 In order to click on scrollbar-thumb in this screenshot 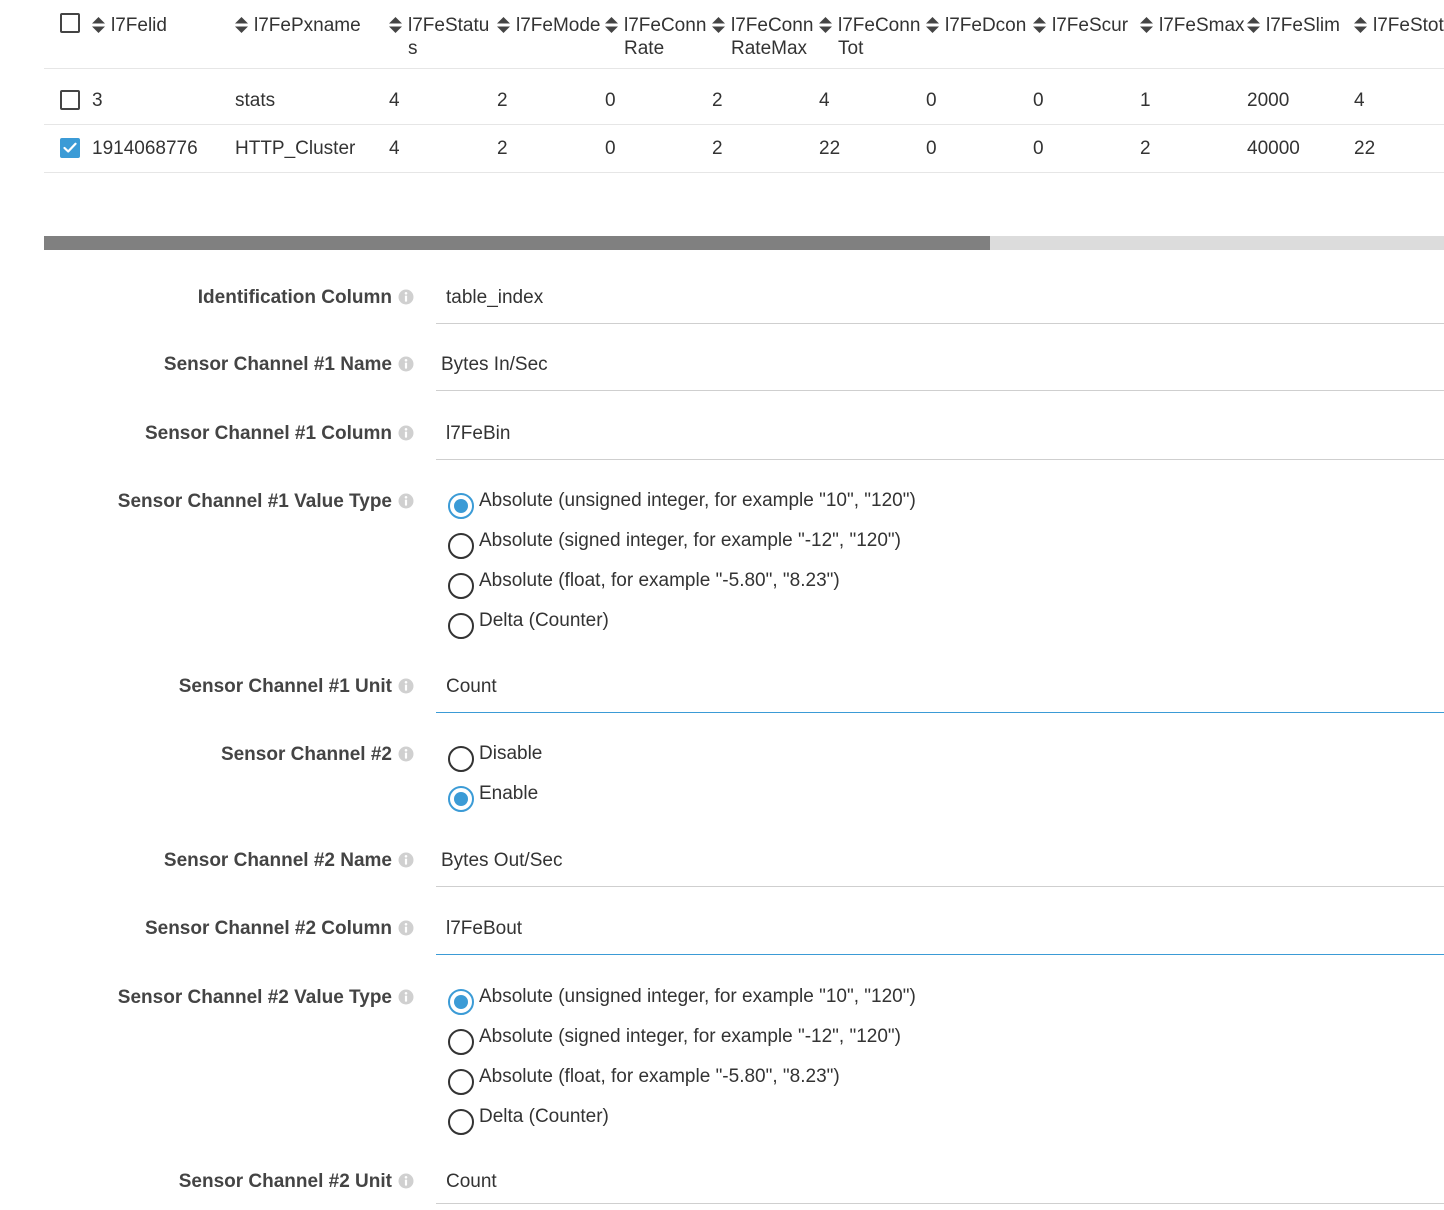, I will do `click(517, 243)`.